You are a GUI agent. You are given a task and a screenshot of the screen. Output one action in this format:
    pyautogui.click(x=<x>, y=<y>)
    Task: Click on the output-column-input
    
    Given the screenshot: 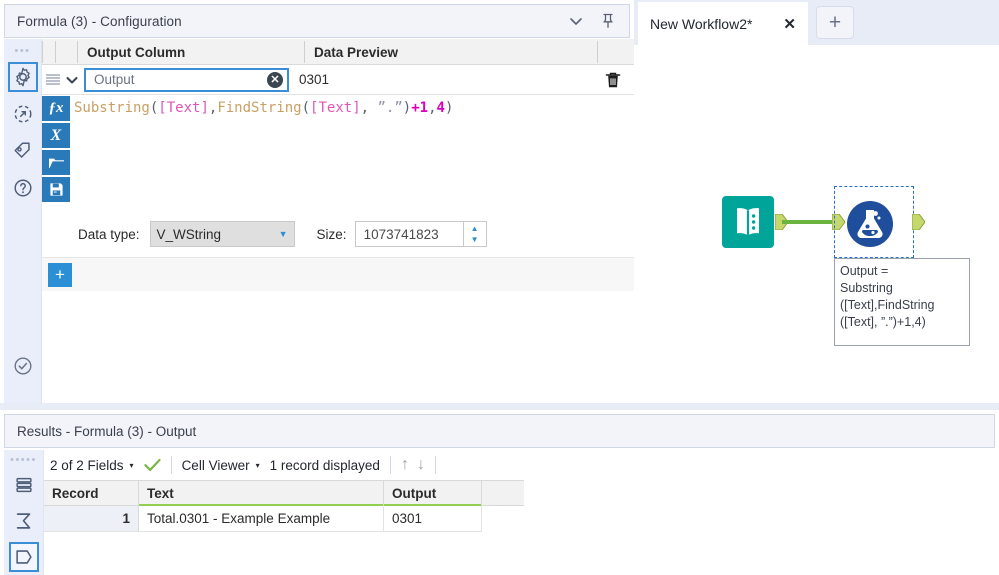 What is the action you would take?
    pyautogui.click(x=186, y=79)
    